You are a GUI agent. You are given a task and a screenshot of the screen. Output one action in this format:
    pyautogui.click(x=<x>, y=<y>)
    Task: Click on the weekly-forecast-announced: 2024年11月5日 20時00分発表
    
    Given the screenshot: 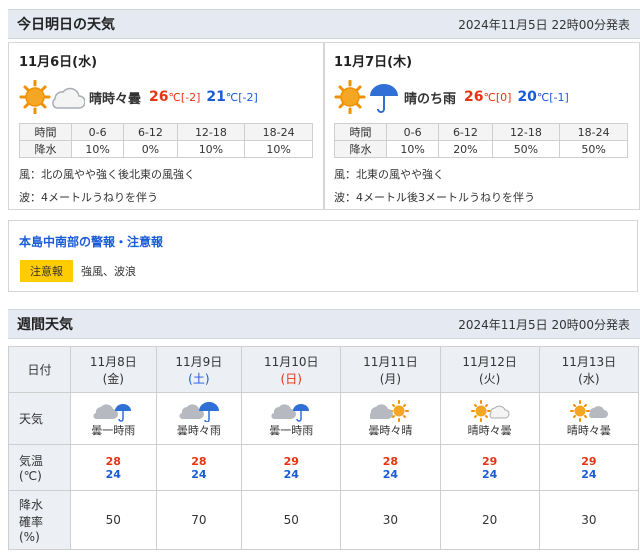 What is the action you would take?
    pyautogui.click(x=544, y=324)
    